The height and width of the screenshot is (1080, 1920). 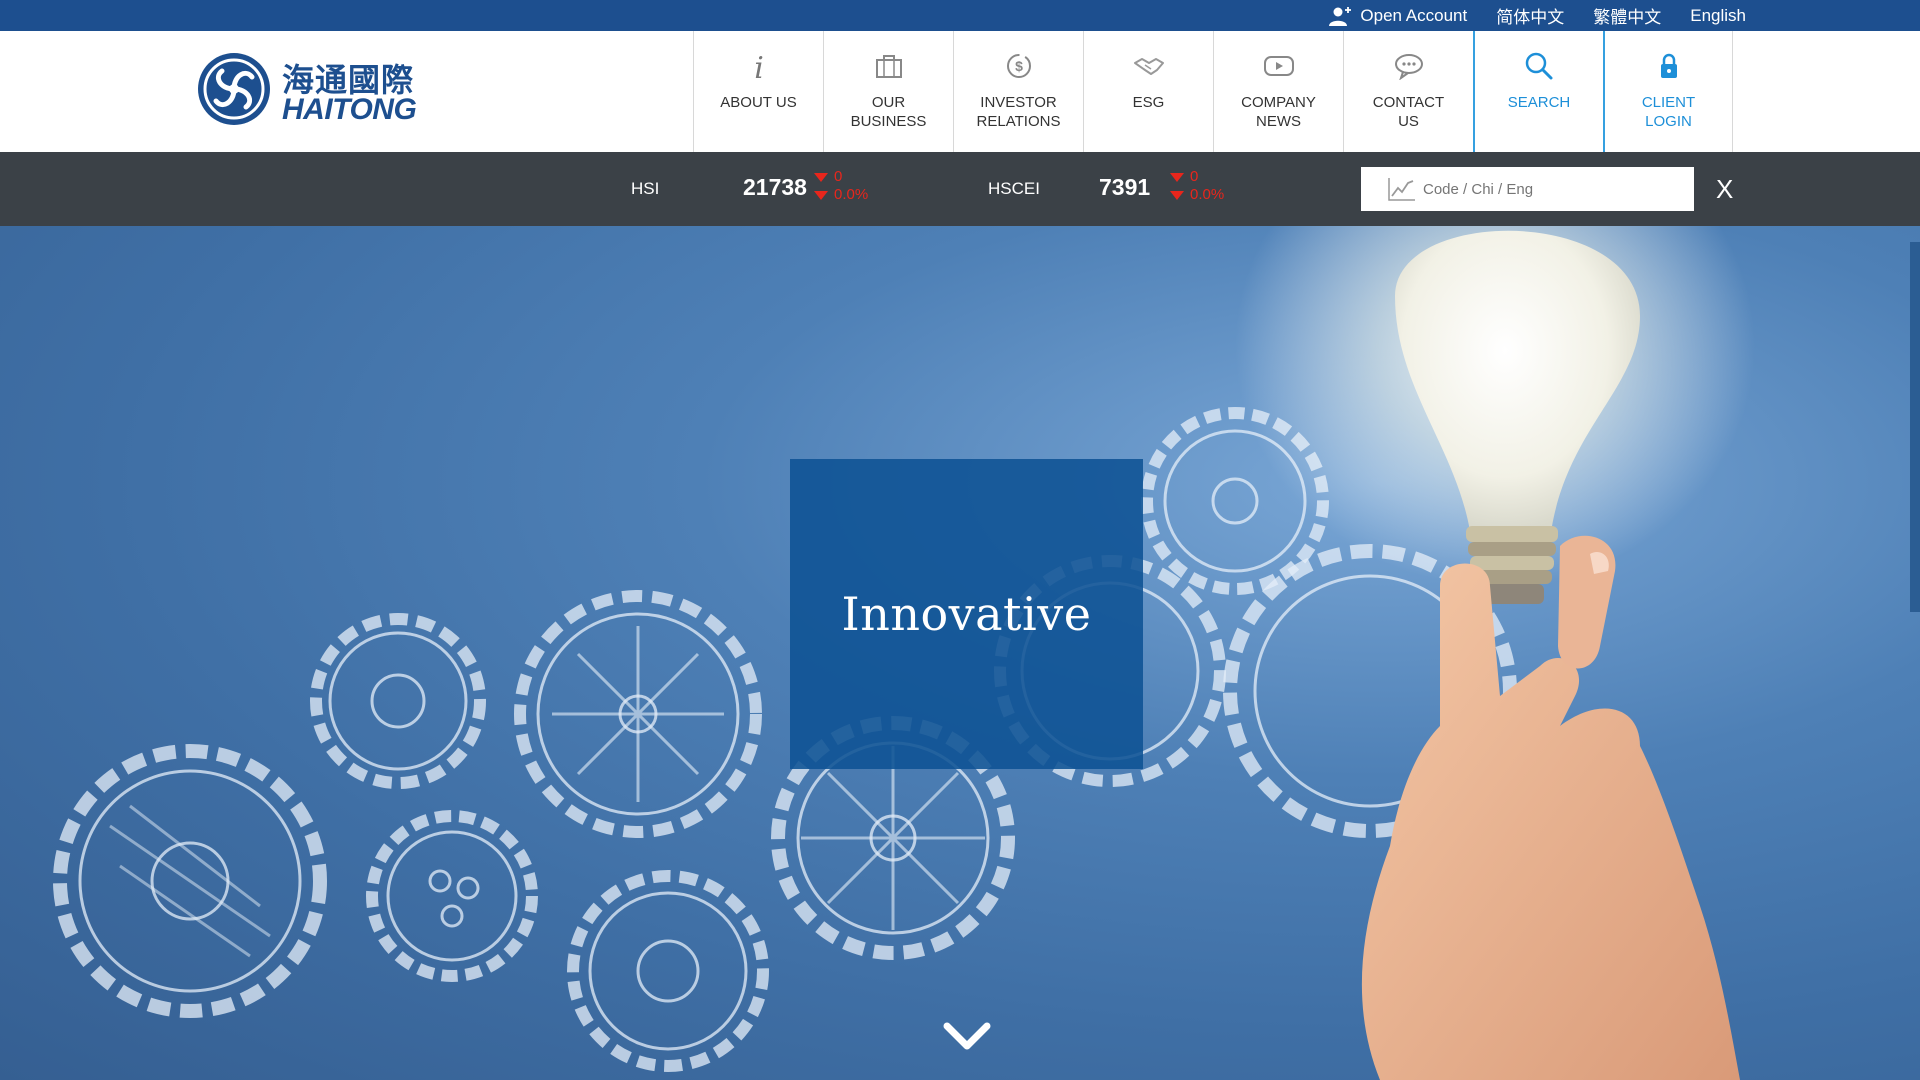 I want to click on hero-caption: Innovative, so click(x=966, y=614).